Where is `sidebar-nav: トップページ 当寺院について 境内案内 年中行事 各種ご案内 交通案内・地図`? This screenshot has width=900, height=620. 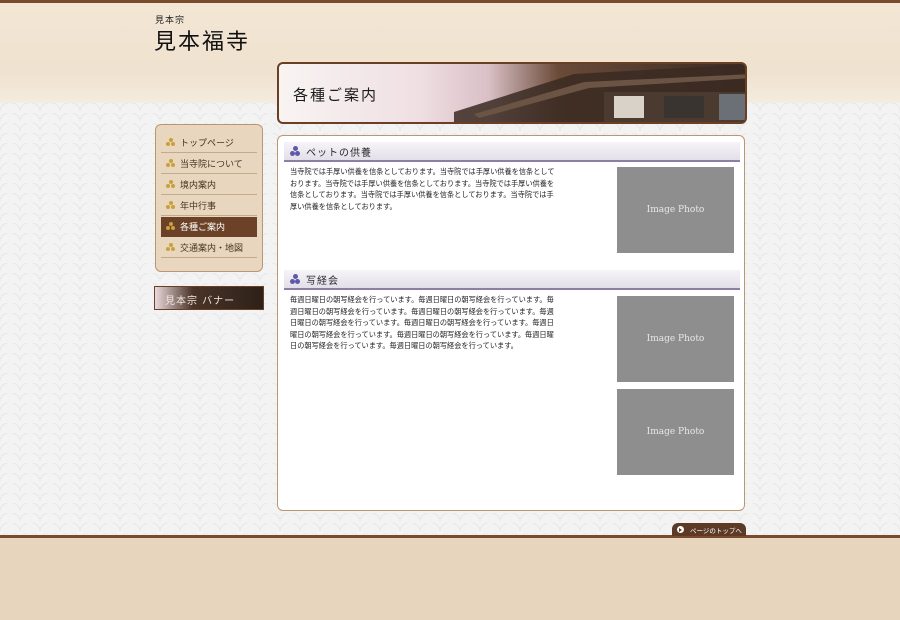 sidebar-nav: トップページ 当寺院について 境内案内 年中行事 各種ご案内 交通案内・地図 is located at coordinates (209, 198).